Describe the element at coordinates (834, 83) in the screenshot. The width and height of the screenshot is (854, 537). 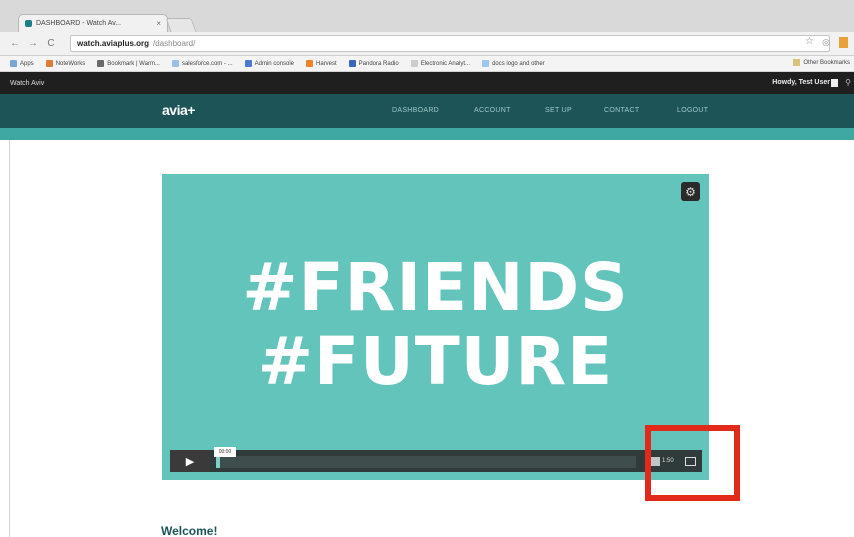
I see `user-avatar-icon` at that location.